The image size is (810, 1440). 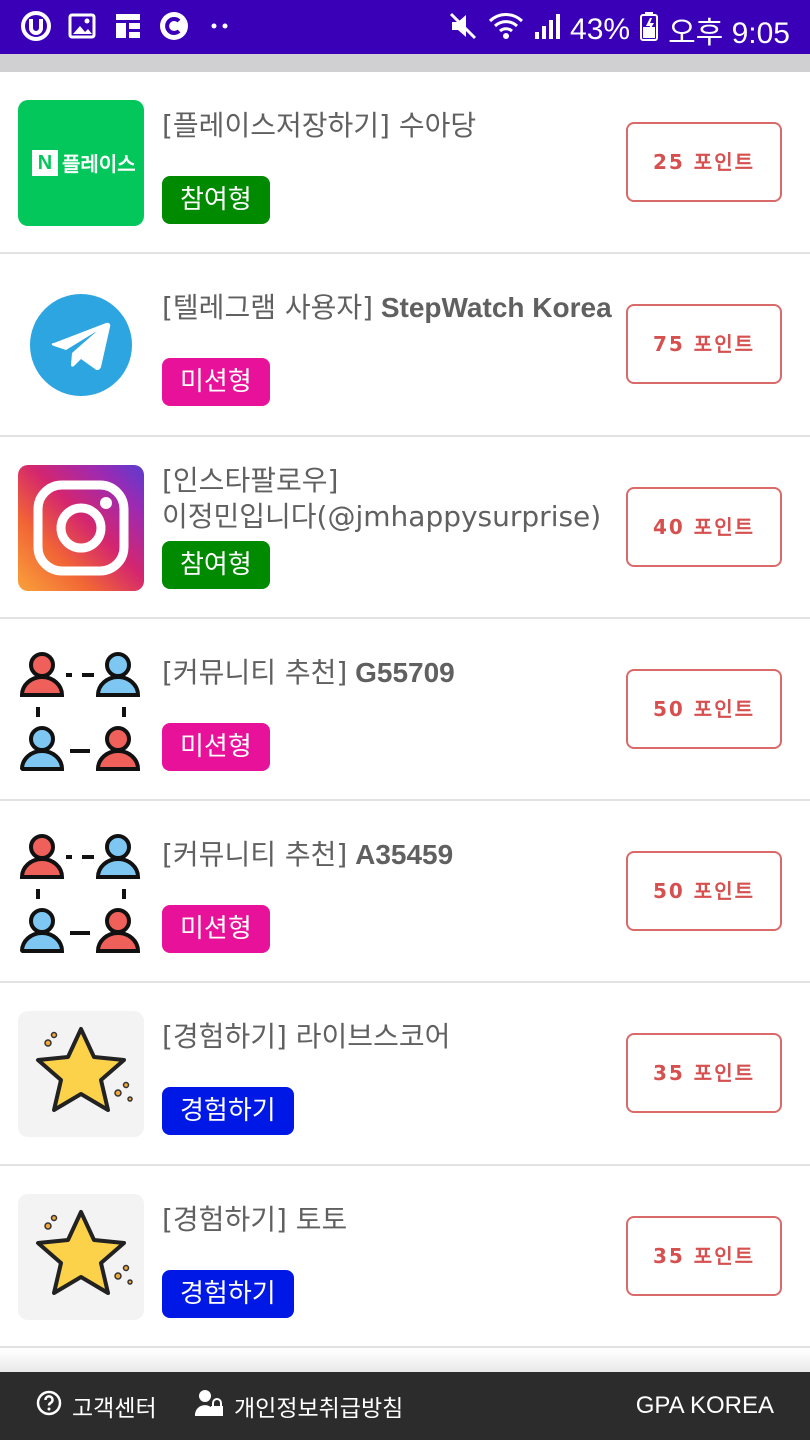 I want to click on item-title: [커뮤니티 추천] A35459, so click(x=308, y=855).